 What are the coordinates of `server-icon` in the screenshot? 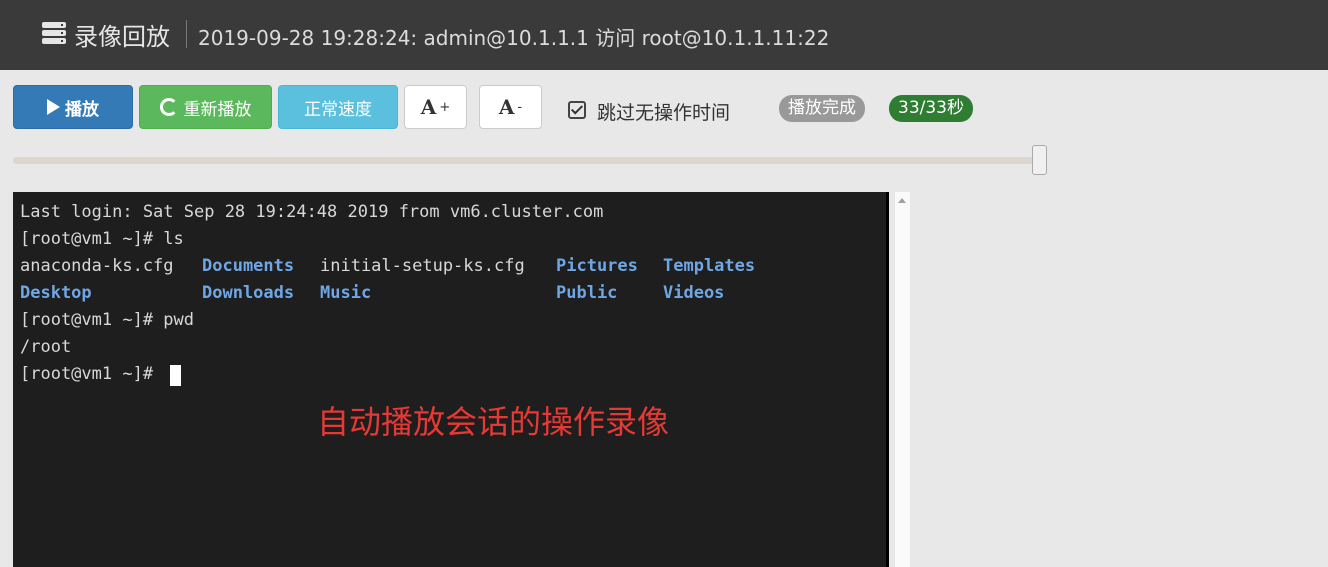 It's located at (54, 33).